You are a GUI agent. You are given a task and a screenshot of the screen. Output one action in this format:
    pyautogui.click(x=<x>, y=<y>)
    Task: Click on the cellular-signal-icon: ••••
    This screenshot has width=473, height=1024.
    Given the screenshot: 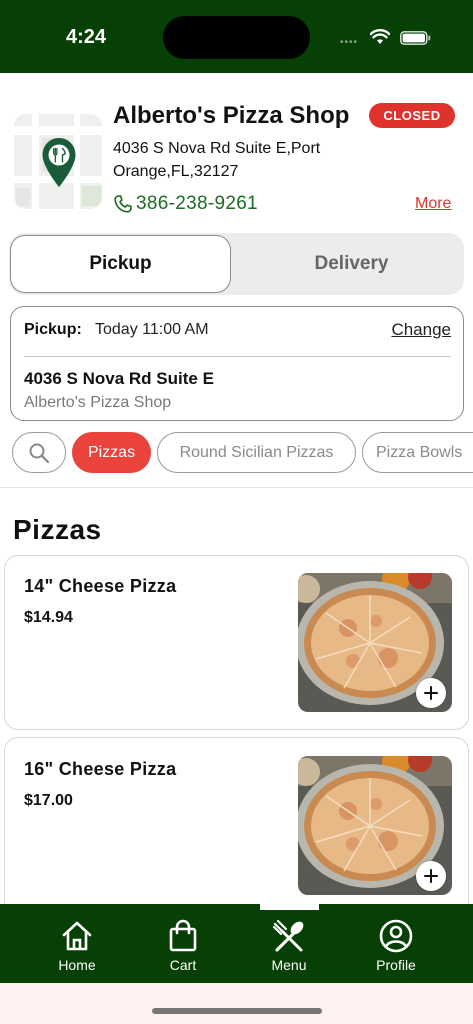 What is the action you would take?
    pyautogui.click(x=349, y=42)
    